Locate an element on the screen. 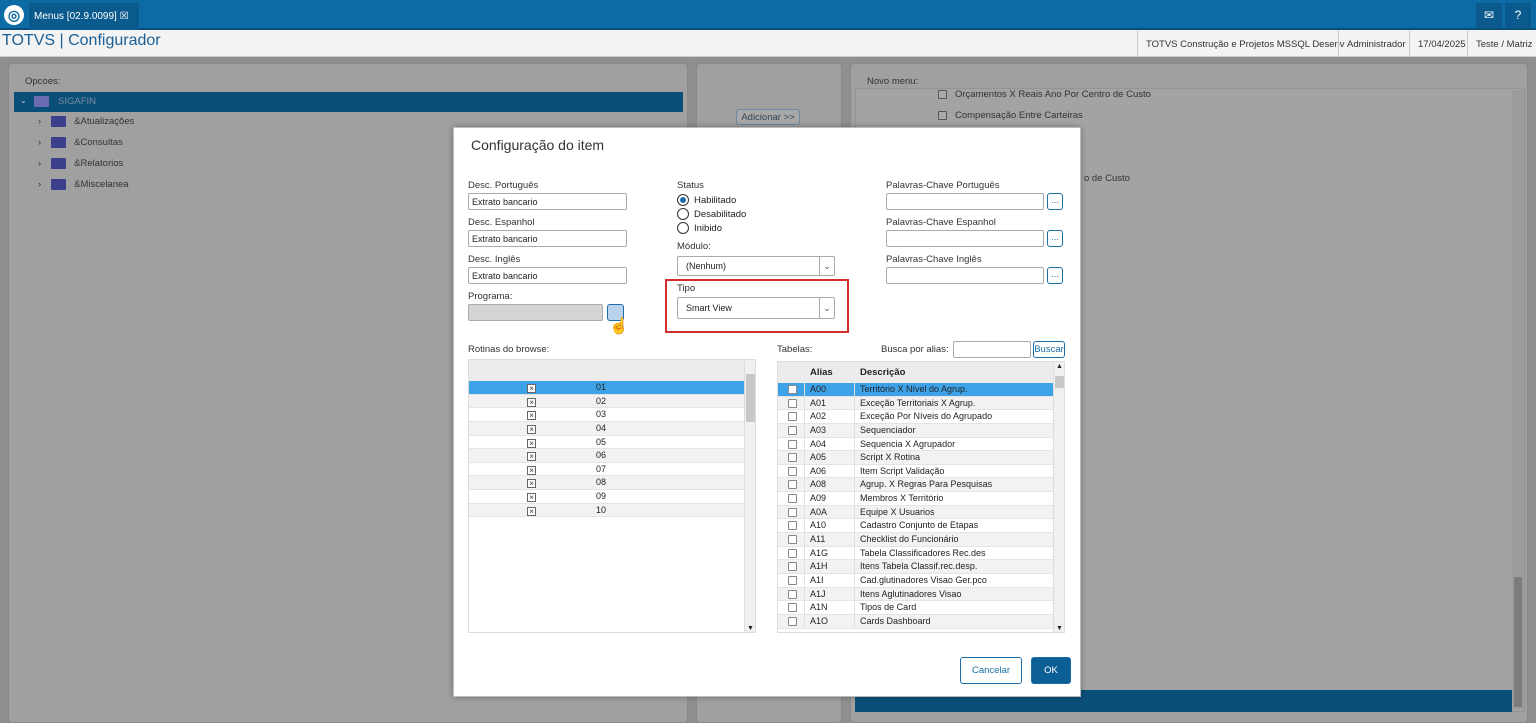 This screenshot has width=1536, height=723. rotinas-grid: × 01 × 02 × 03 × 04 × 05 × 06 × 07 × 08 × 09 × 10 ▼ is located at coordinates (612, 496).